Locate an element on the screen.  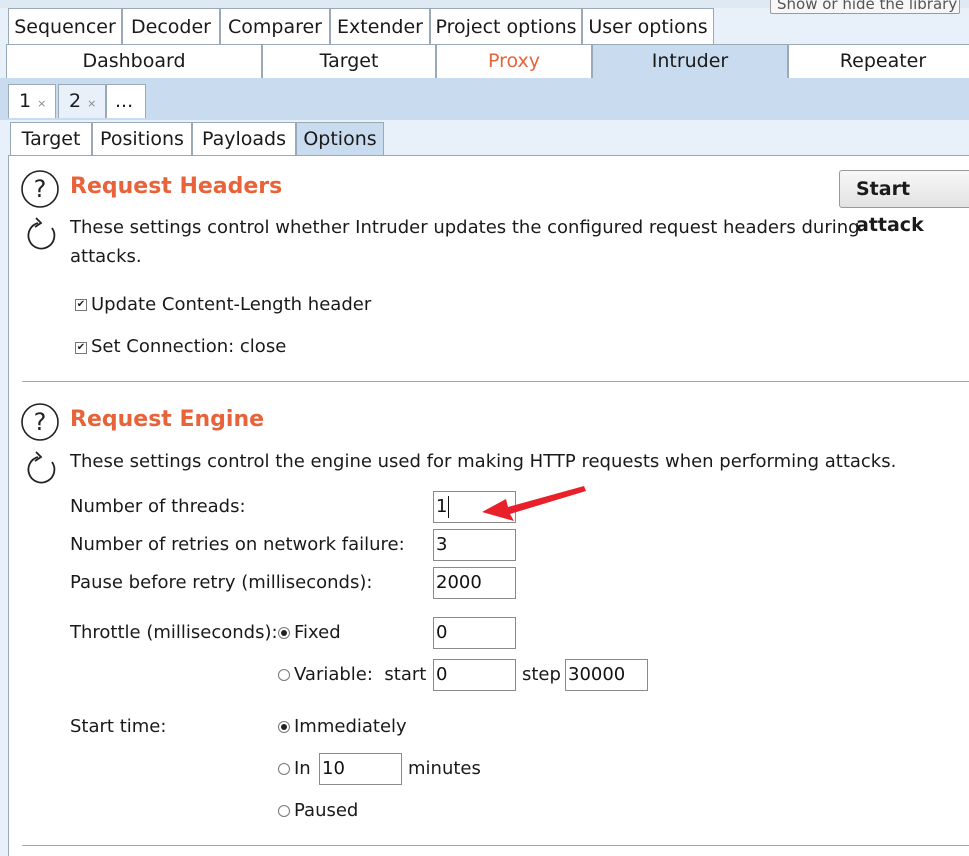
tab-dashboard: Dashboard is located at coordinates (134, 61).